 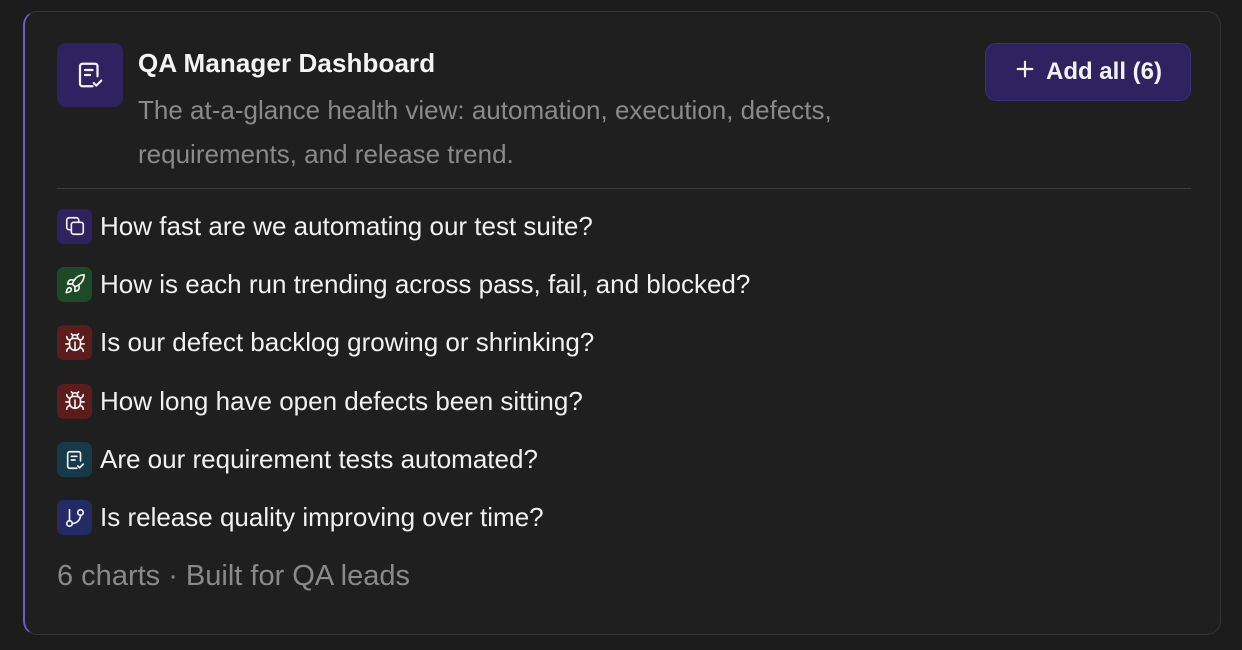 What do you see at coordinates (624, 188) in the screenshot?
I see `header-divider` at bounding box center [624, 188].